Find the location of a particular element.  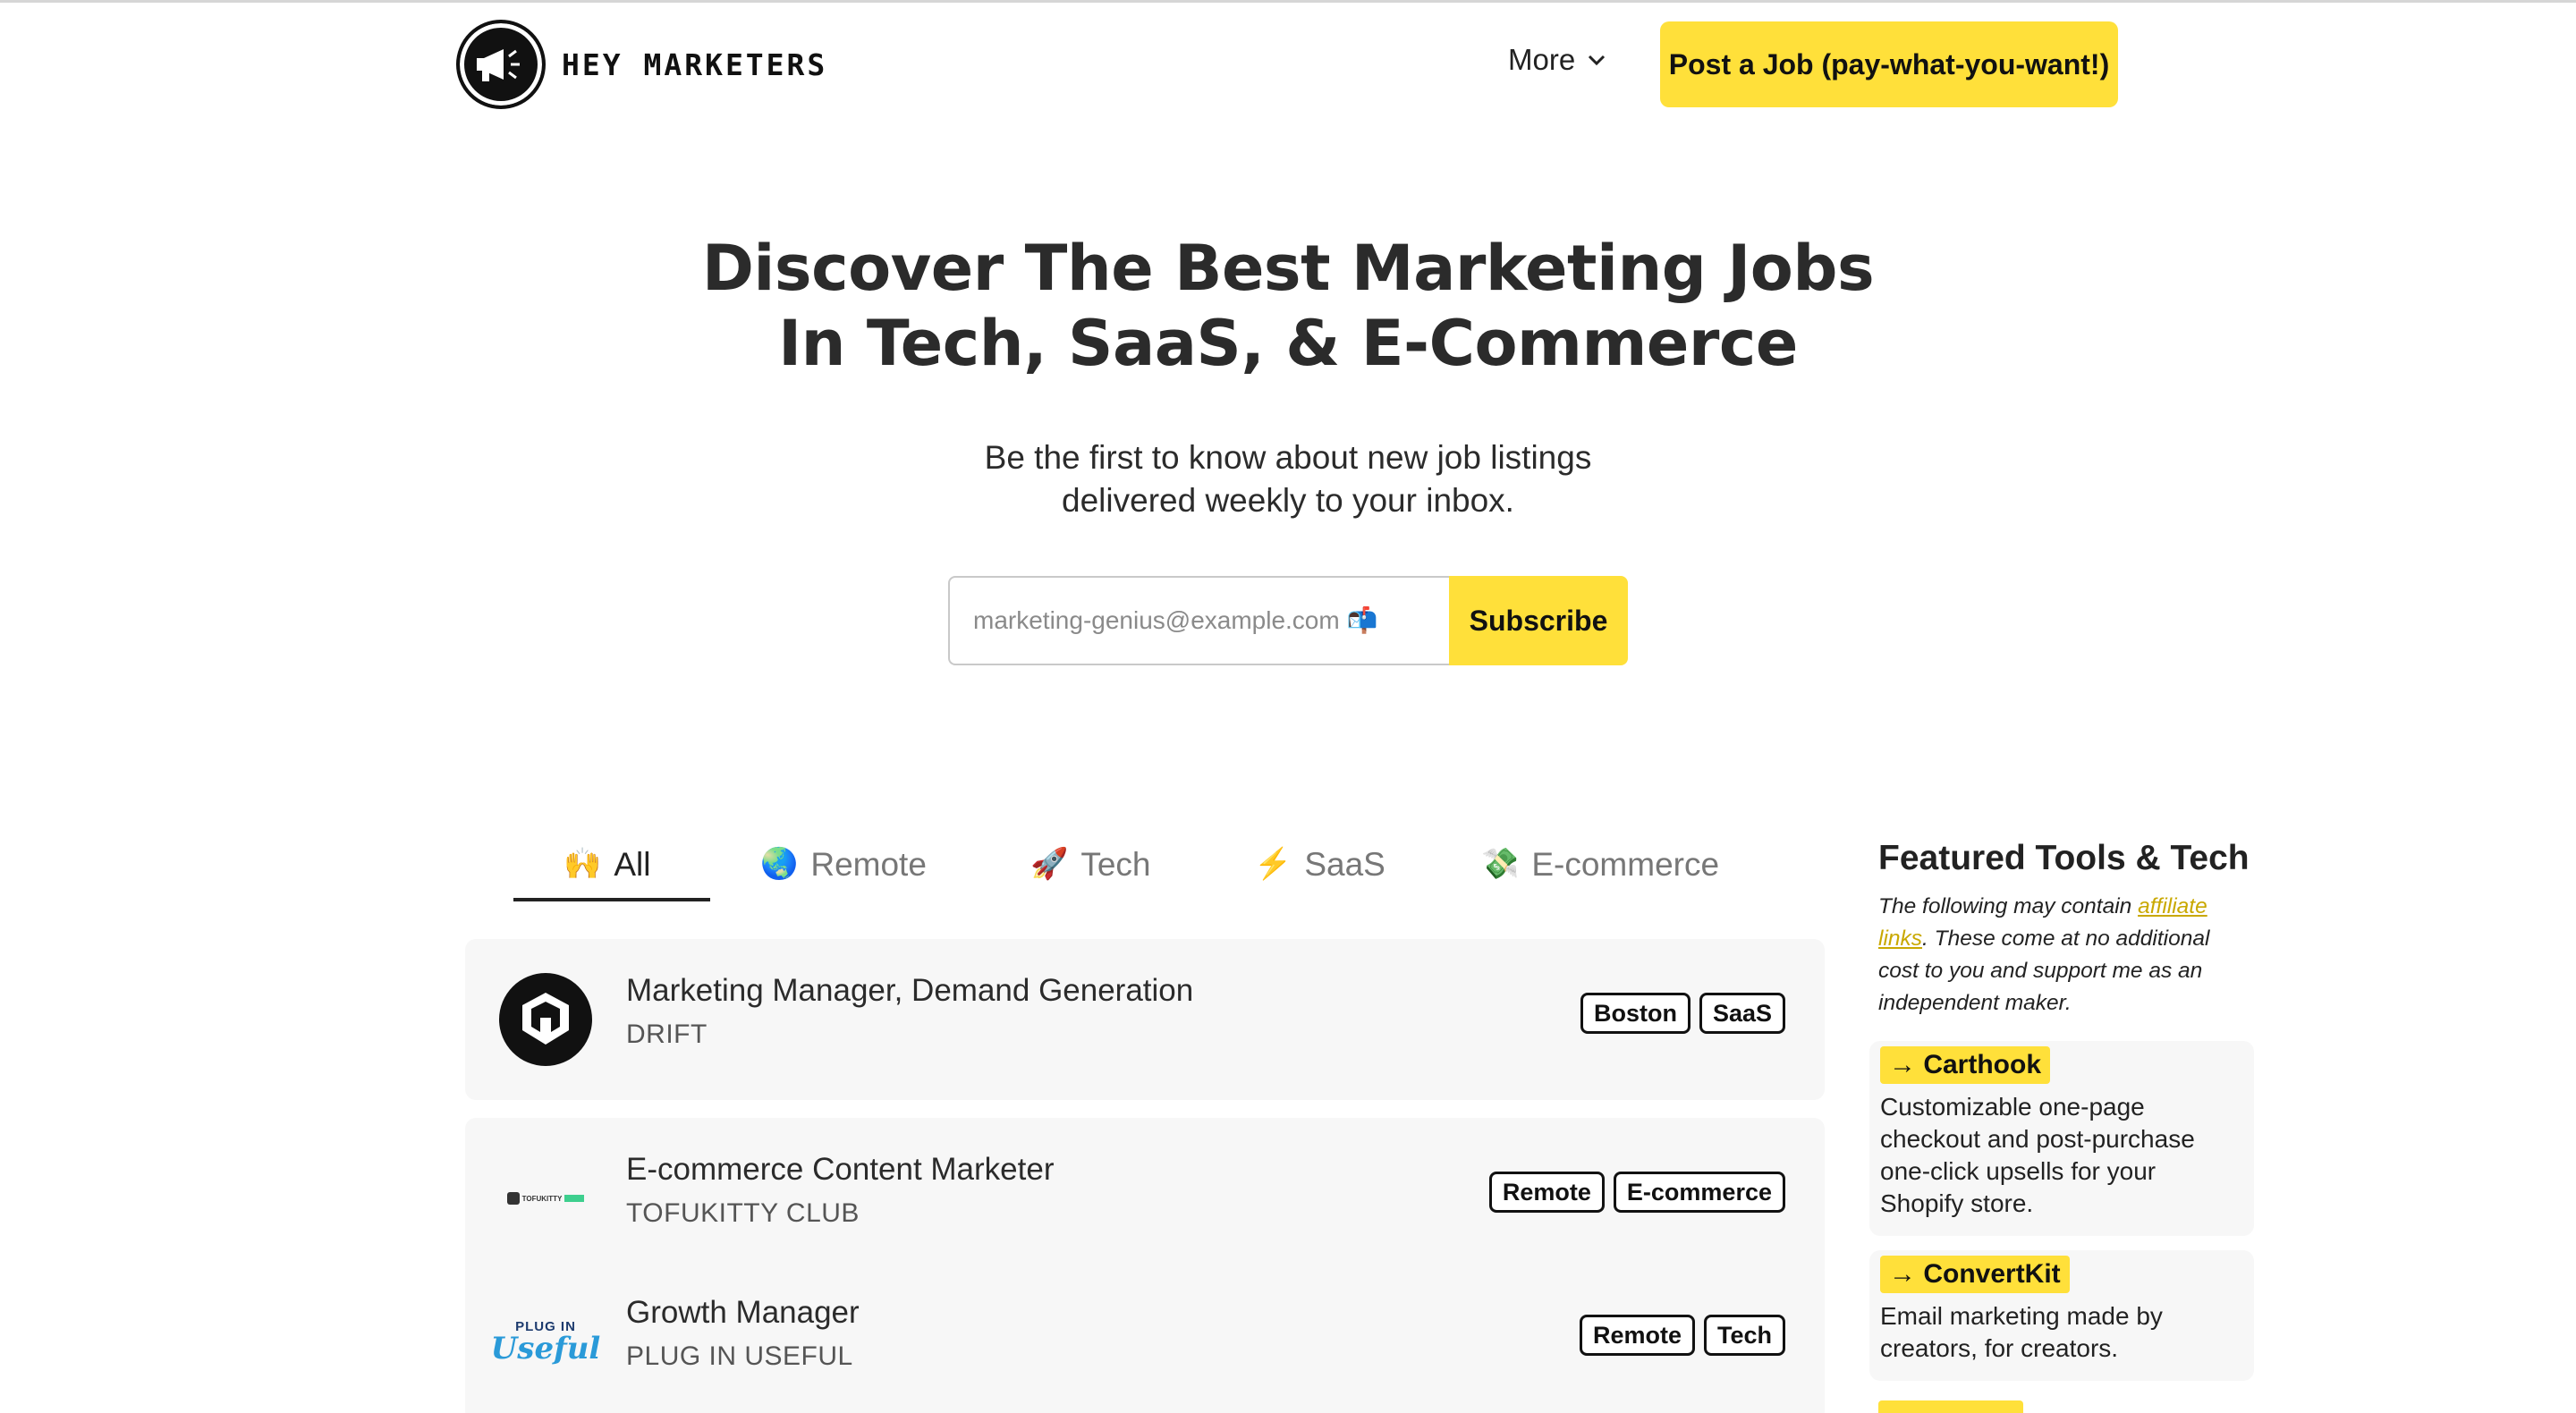

tofukitty-logo: TOFUKITTY is located at coordinates (545, 1198).